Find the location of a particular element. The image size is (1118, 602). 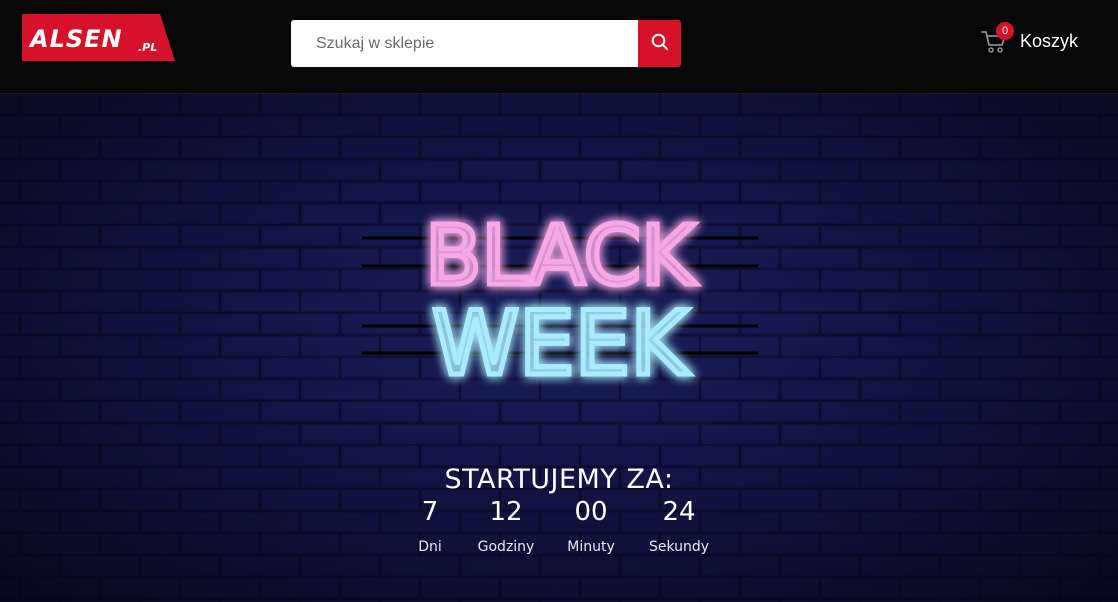

cart-button: 0 Koszyk is located at coordinates (1029, 40).